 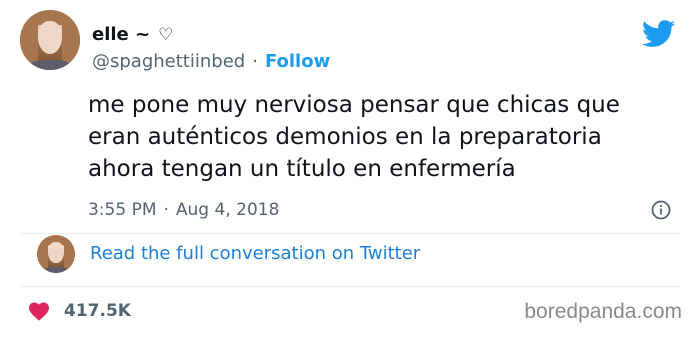 What do you see at coordinates (50, 40) in the screenshot?
I see `author-avatar` at bounding box center [50, 40].